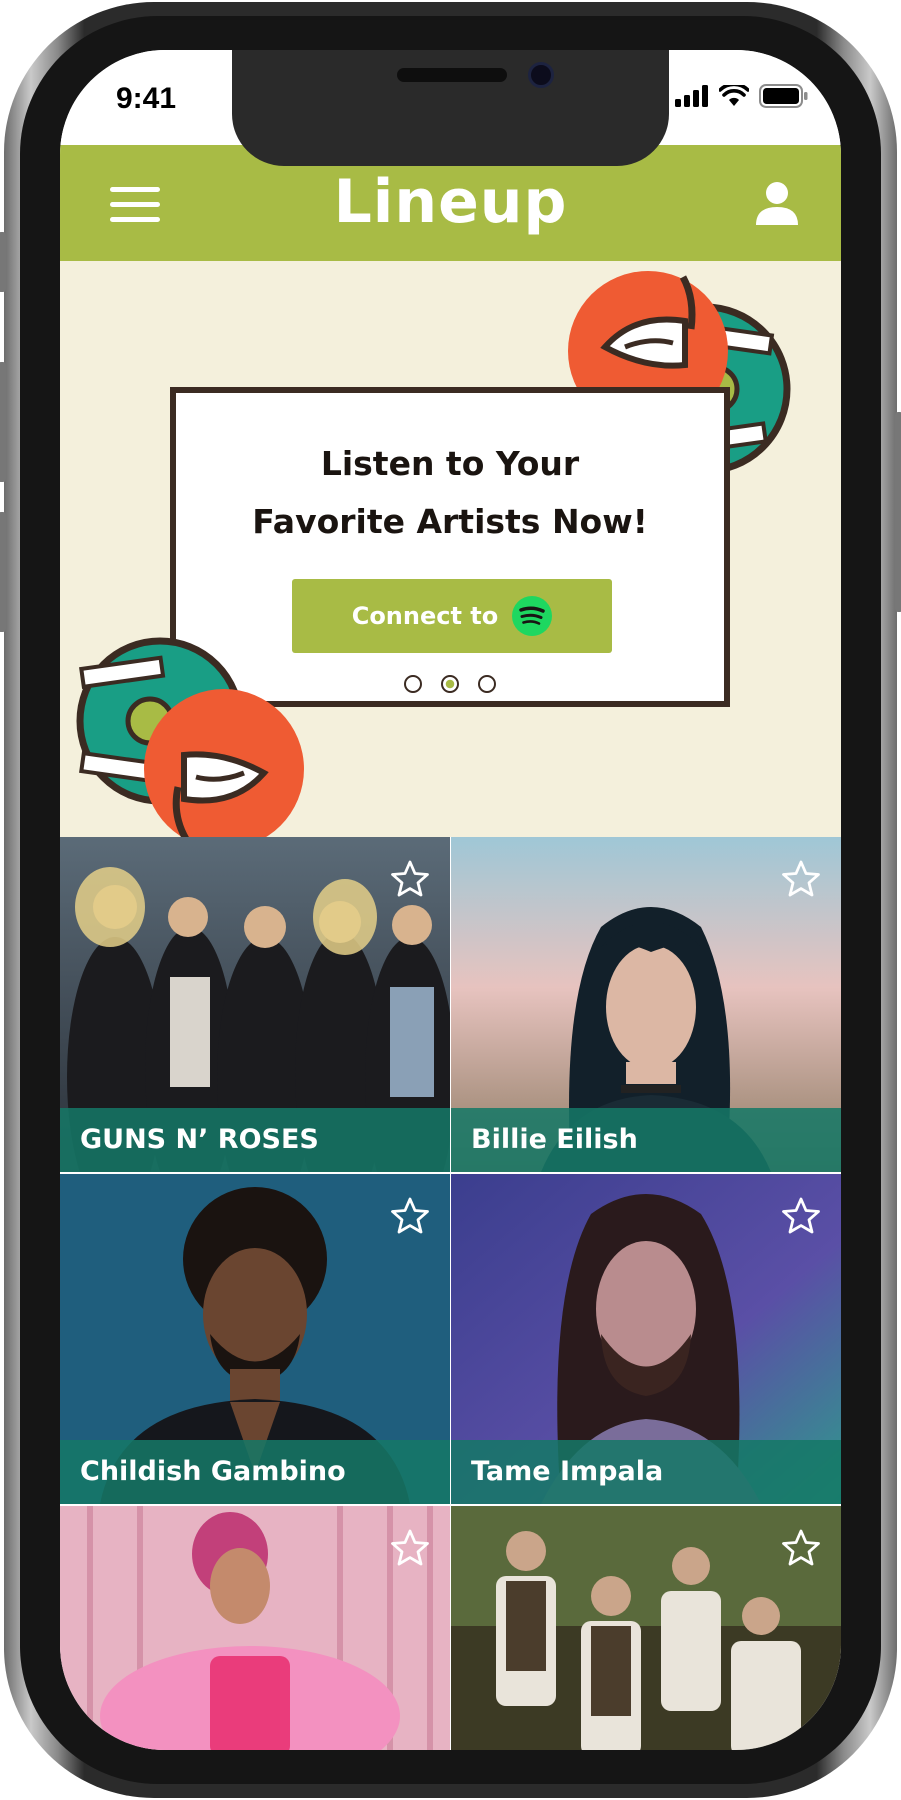  What do you see at coordinates (190, 737) in the screenshot?
I see `record-decoration-bottom-icon` at bounding box center [190, 737].